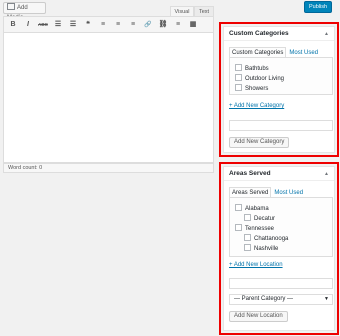 Image resolution: width=340 pixels, height=336 pixels. Describe the element at coordinates (250, 173) in the screenshot. I see `areas-served-title-text: Areas Served` at that location.